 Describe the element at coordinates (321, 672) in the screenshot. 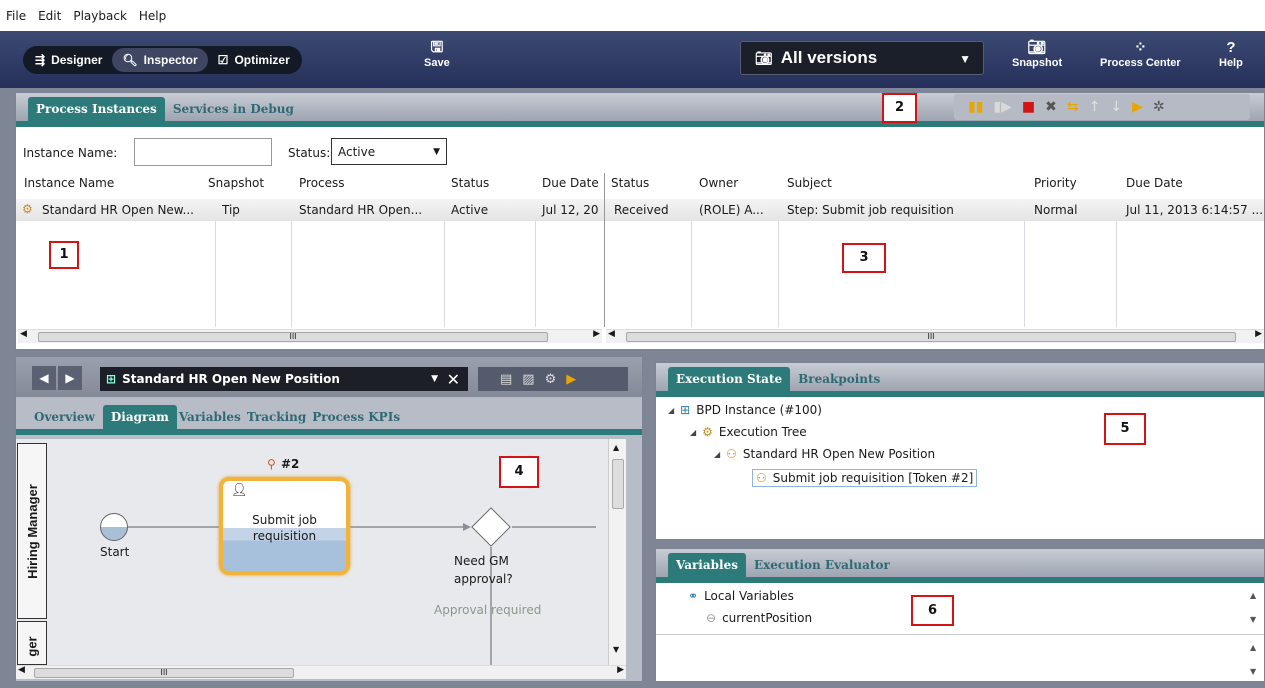

I see `diagram-horizontal-scrollbar: ◀ III ▶` at that location.